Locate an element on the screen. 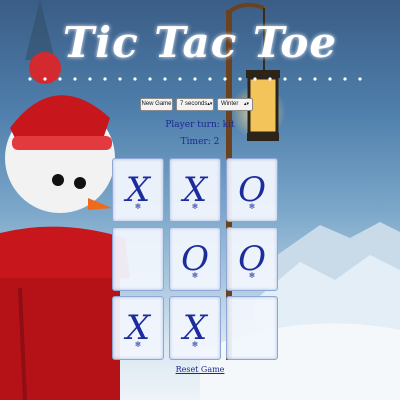  theme-select-value: Winter is located at coordinates (230, 104).